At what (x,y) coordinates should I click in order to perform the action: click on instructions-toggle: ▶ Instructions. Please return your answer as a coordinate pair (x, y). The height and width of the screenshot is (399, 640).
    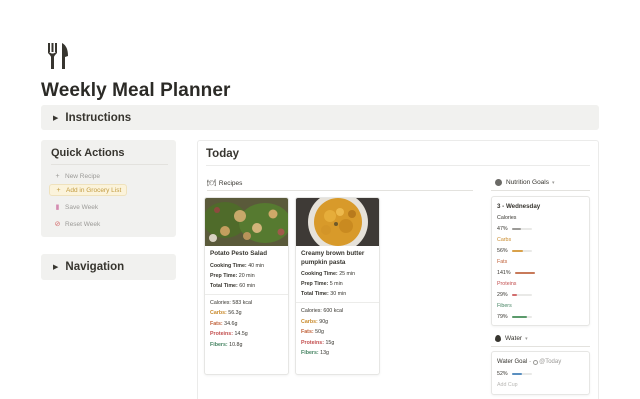
    Looking at the image, I should click on (320, 117).